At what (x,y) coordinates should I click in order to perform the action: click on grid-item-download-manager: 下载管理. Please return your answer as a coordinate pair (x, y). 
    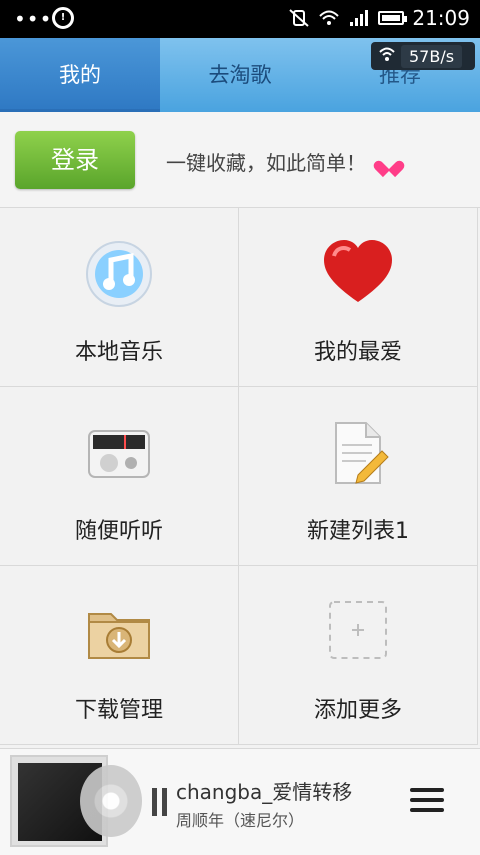
    Looking at the image, I should click on (119, 655).